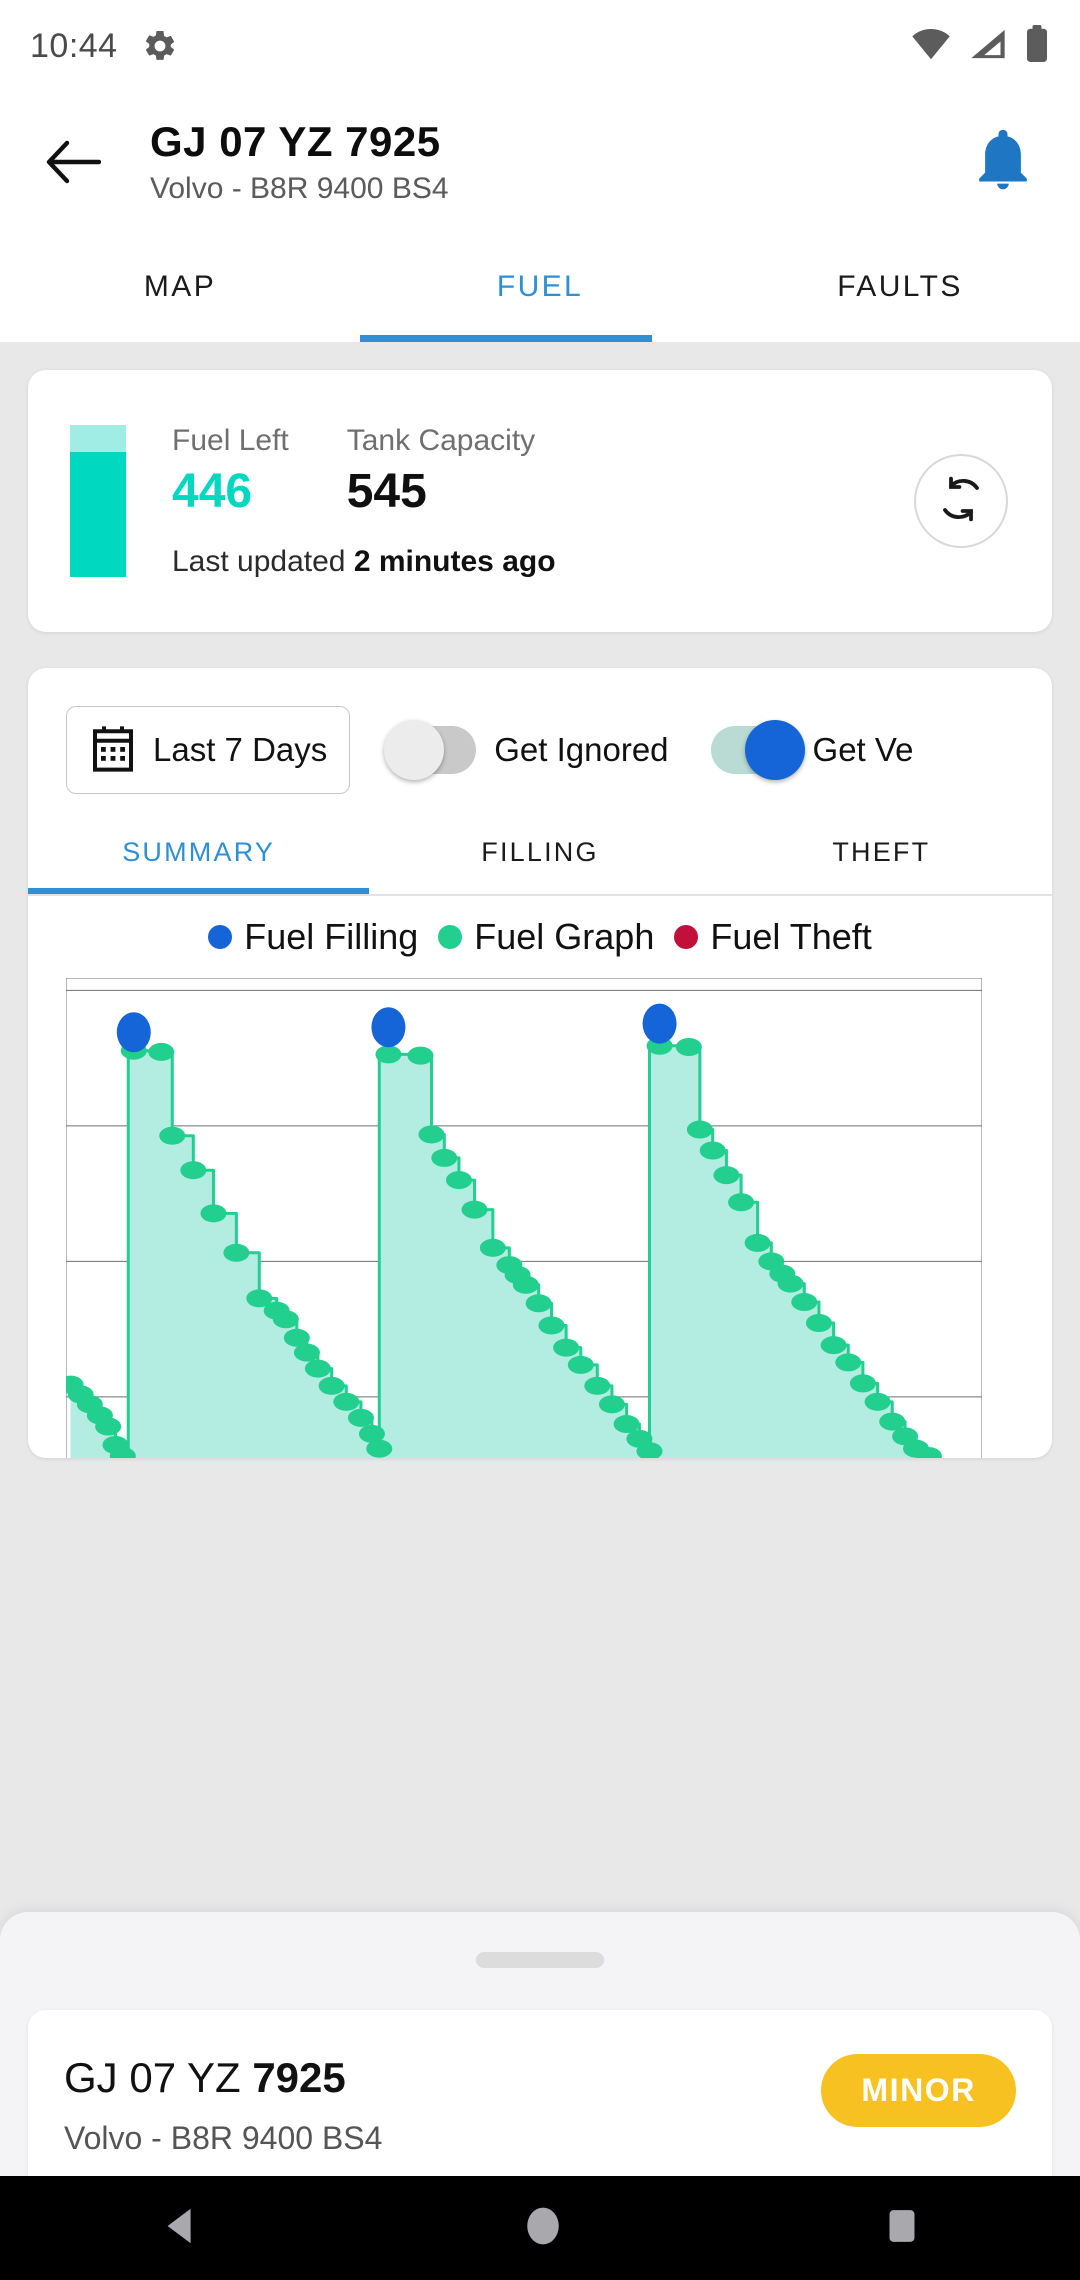 The width and height of the screenshot is (1080, 2280). What do you see at coordinates (223, 2138) in the screenshot?
I see `vehicle-alert-model: Volvo - B8R 9400 BS4` at bounding box center [223, 2138].